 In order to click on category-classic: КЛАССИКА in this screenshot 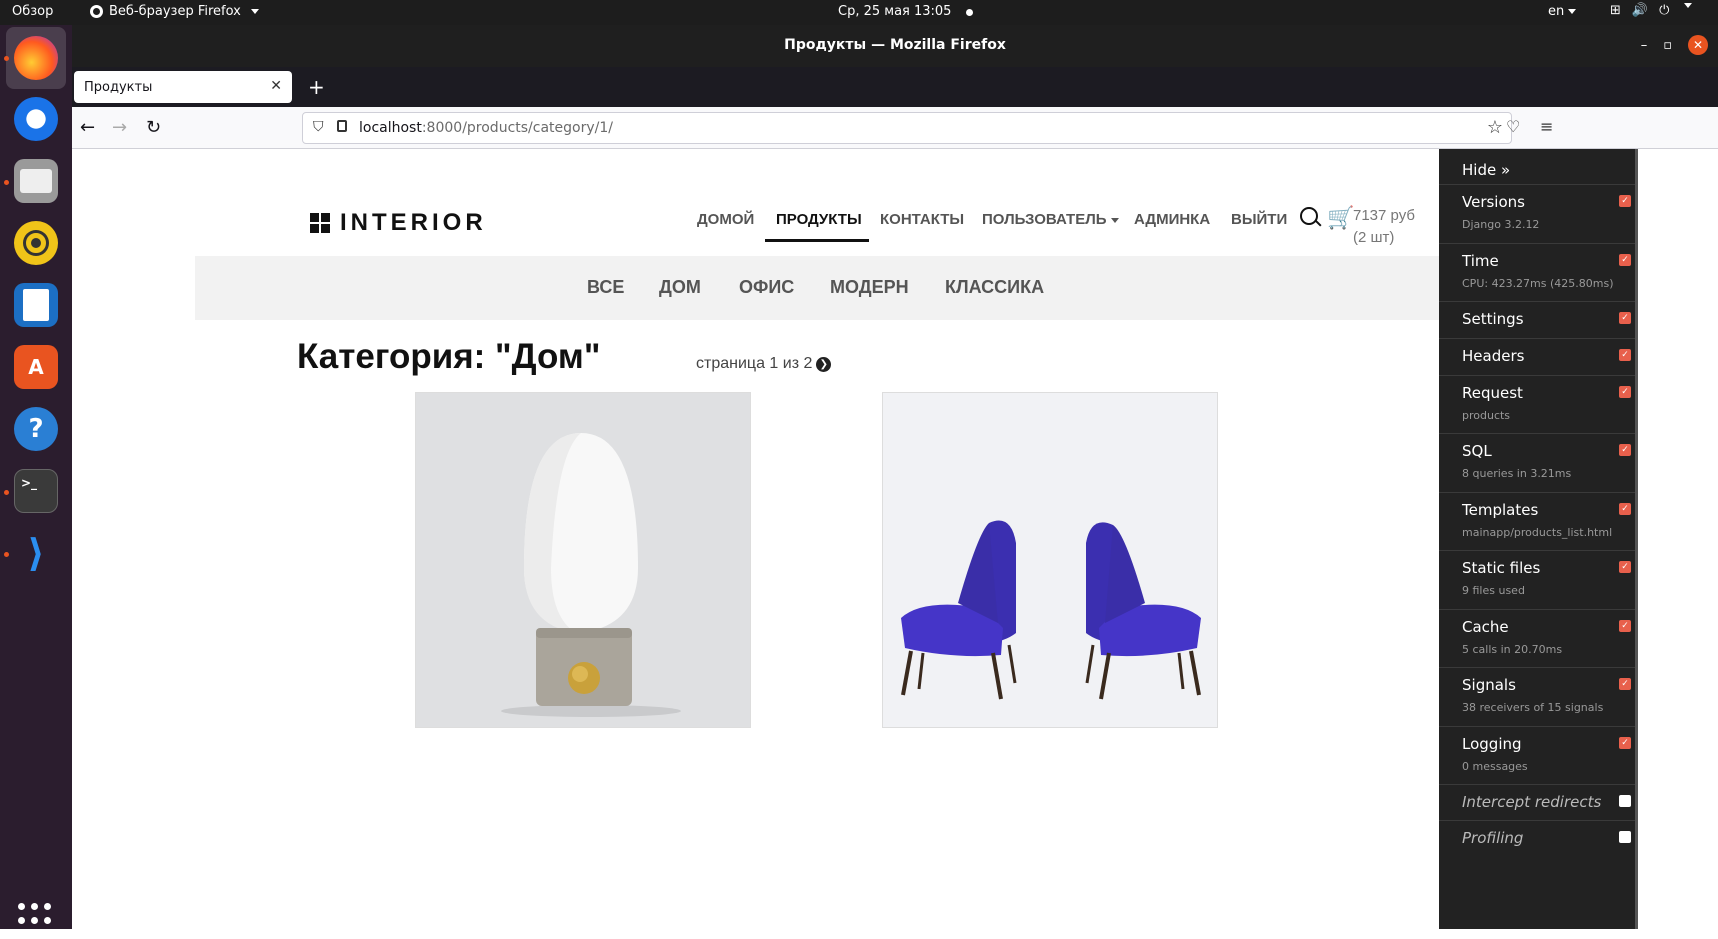, I will do `click(994, 287)`.